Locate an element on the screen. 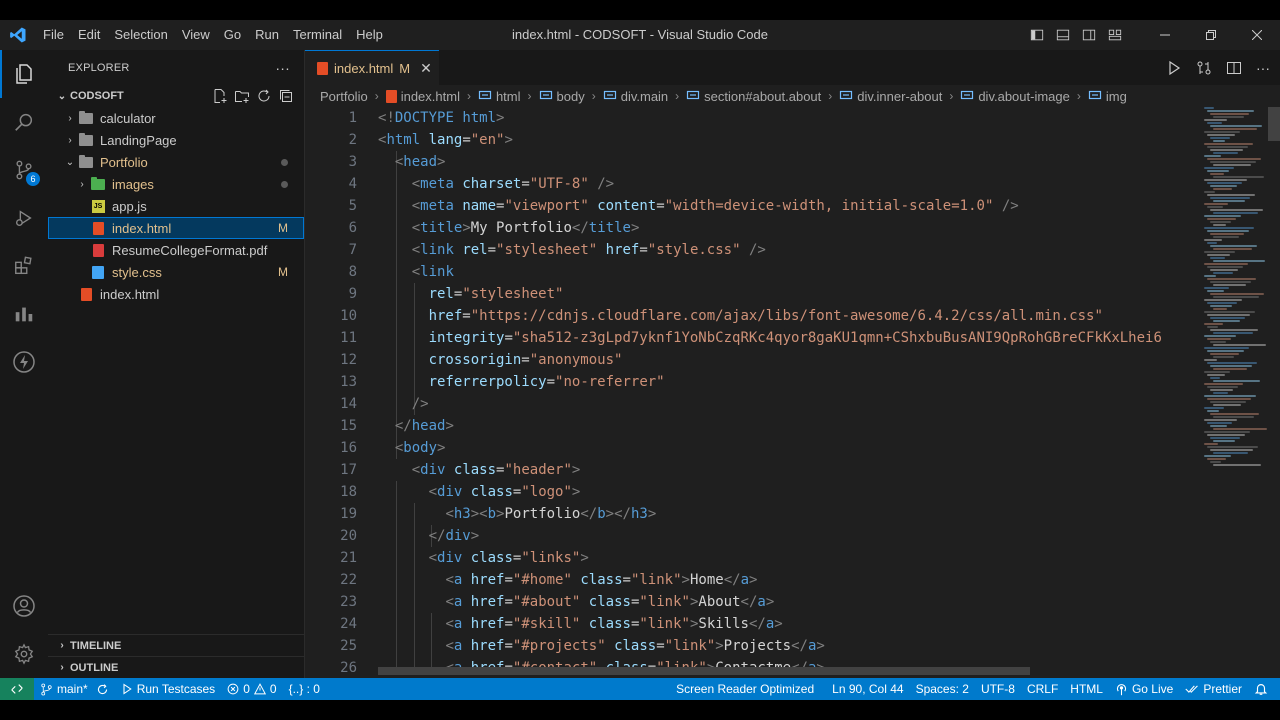  minimize-icon is located at coordinates (1165, 35).